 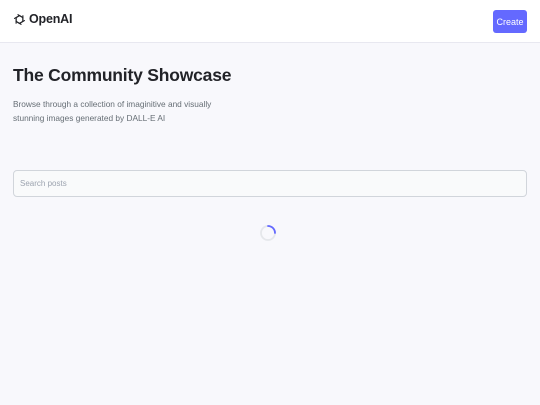 What do you see at coordinates (122, 75) in the screenshot?
I see `page-title: The Community Showcase` at bounding box center [122, 75].